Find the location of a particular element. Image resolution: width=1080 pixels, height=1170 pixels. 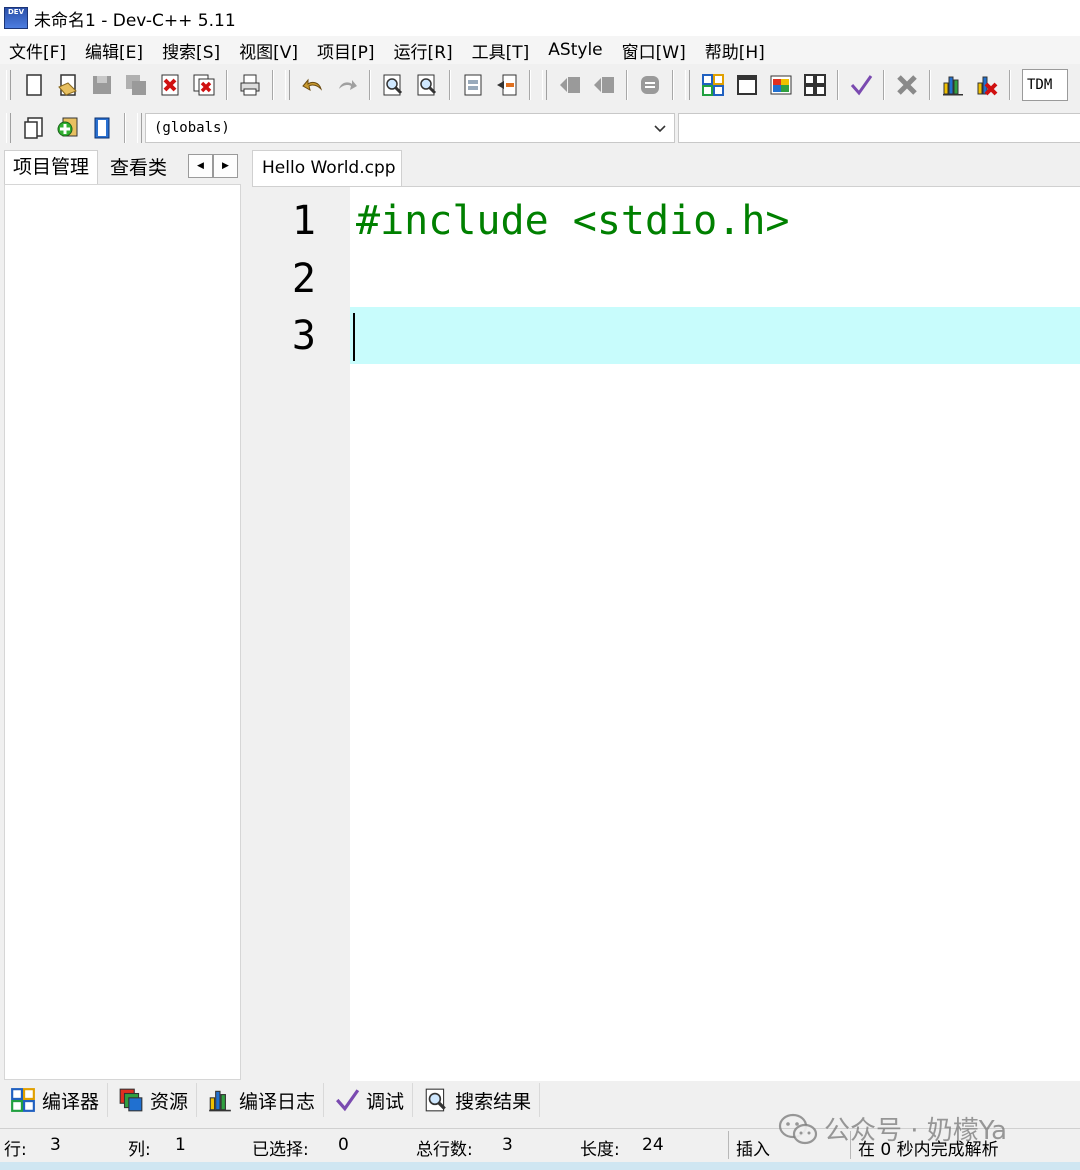

profile-button is located at coordinates (953, 85).